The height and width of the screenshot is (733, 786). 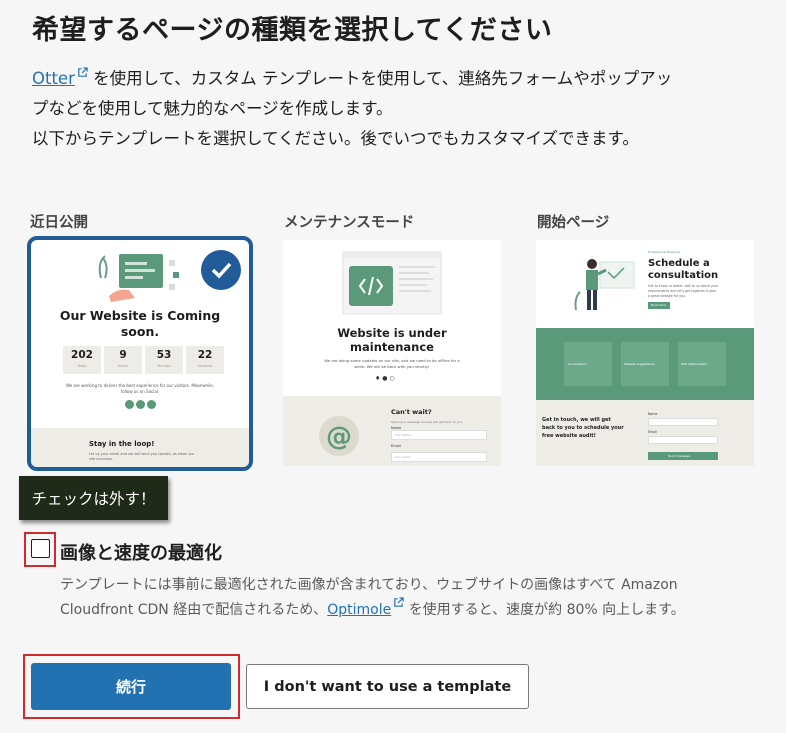 I want to click on thumb-heading: Website is under maintenance, so click(x=392, y=340).